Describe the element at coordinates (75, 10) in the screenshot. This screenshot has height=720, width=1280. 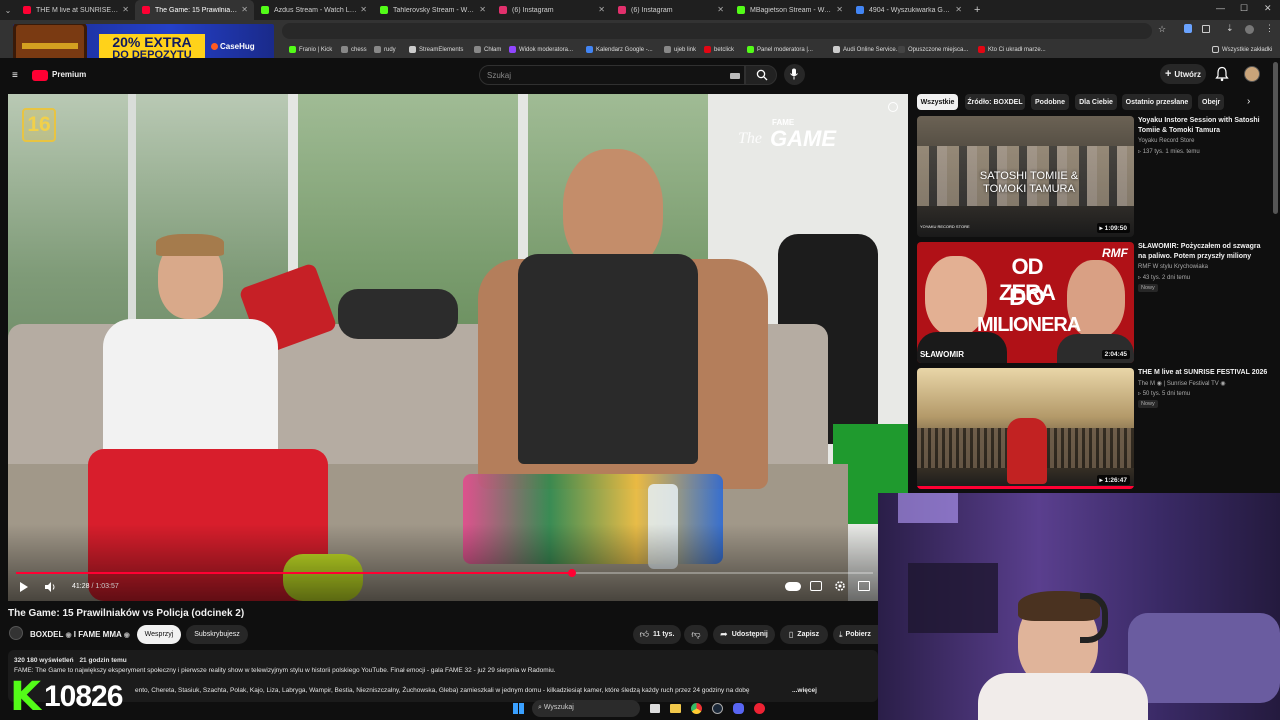
I see `browser-tab: THE M live at SUNRISE FESTIVAL✕` at that location.